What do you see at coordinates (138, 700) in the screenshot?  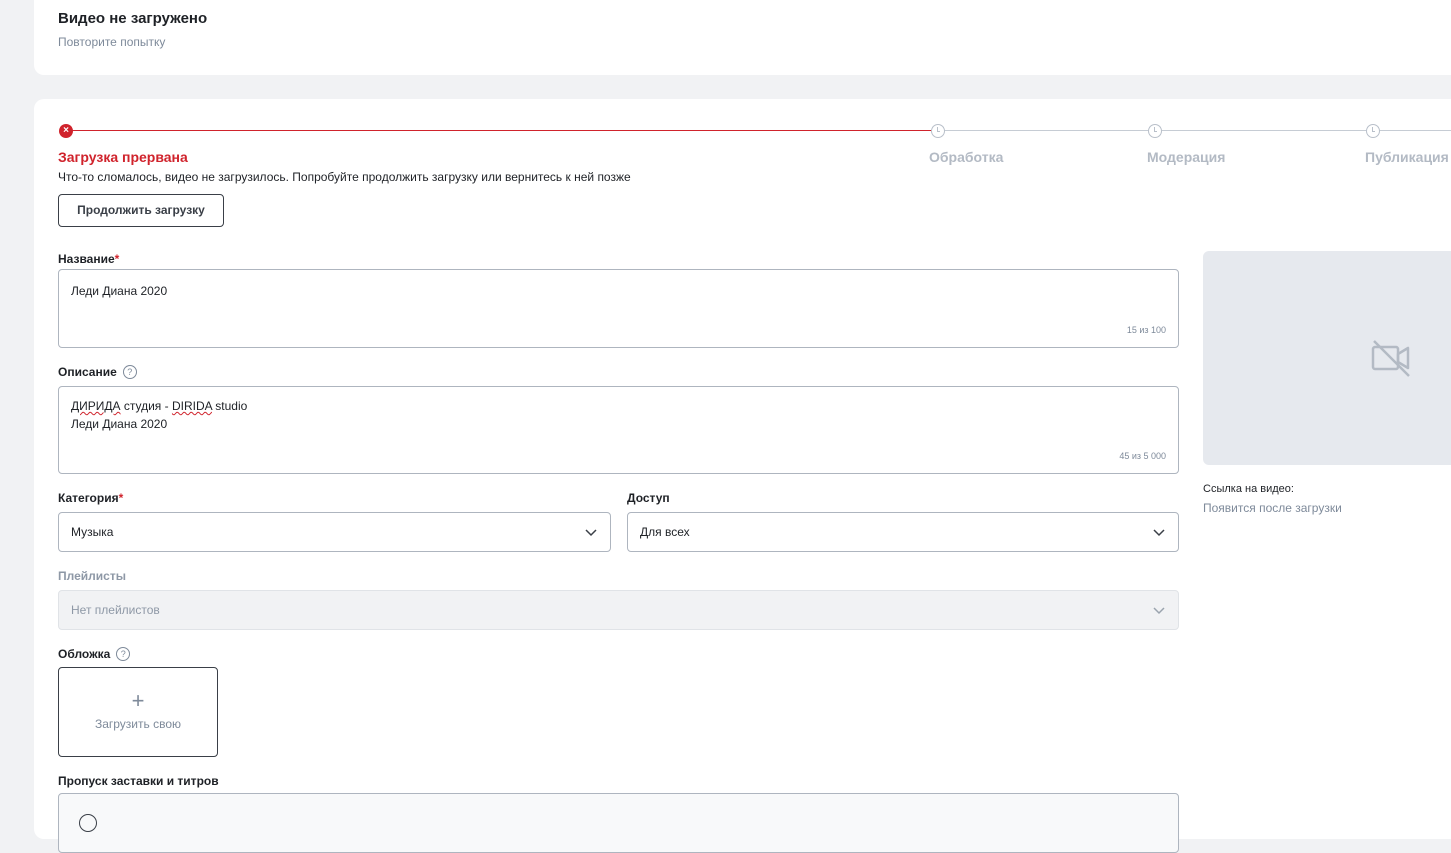 I see `plus-icon: +` at bounding box center [138, 700].